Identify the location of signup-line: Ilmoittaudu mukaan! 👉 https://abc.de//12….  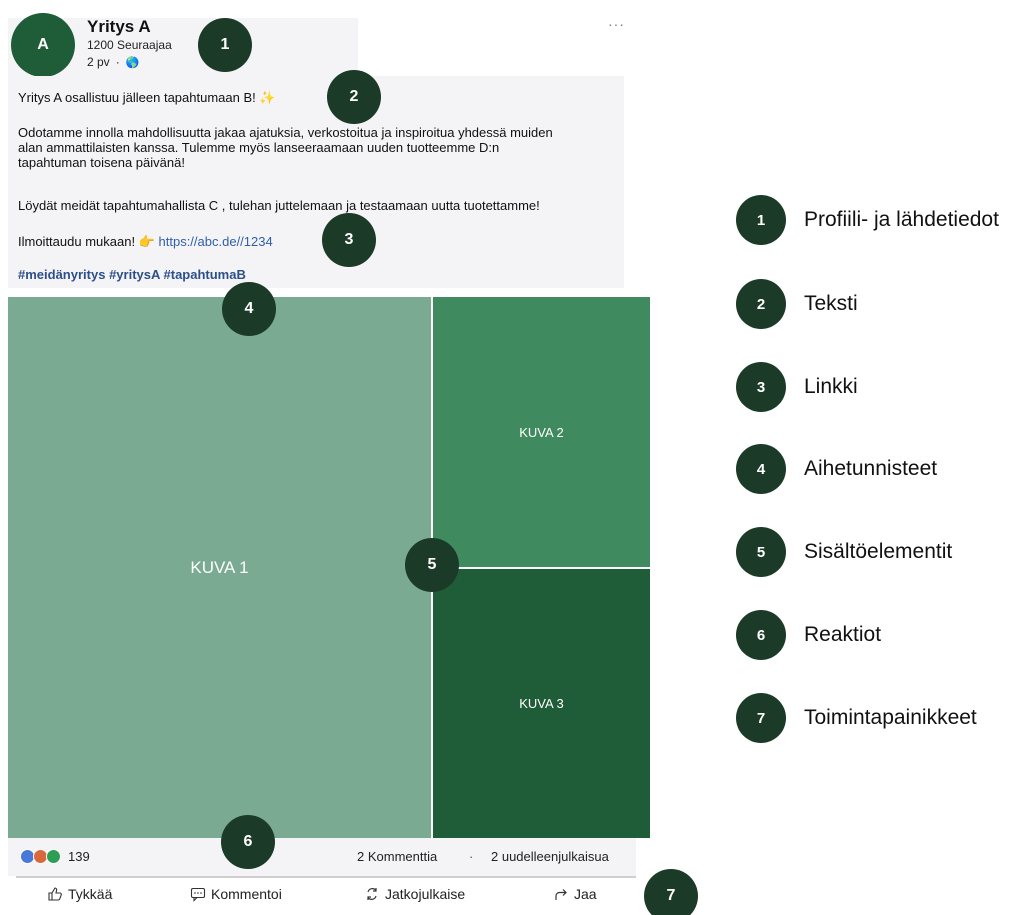
(145, 241).